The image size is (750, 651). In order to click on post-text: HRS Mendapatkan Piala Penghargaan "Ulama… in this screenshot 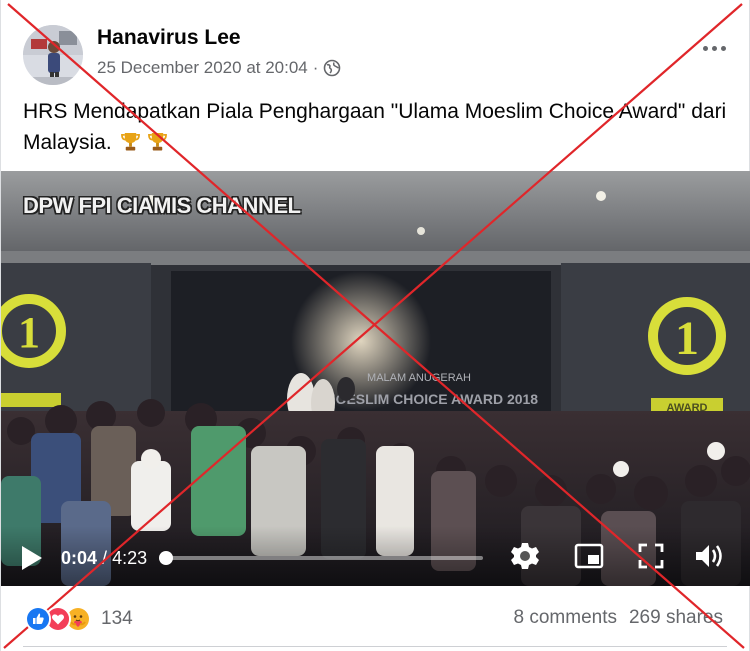, I will do `click(378, 127)`.